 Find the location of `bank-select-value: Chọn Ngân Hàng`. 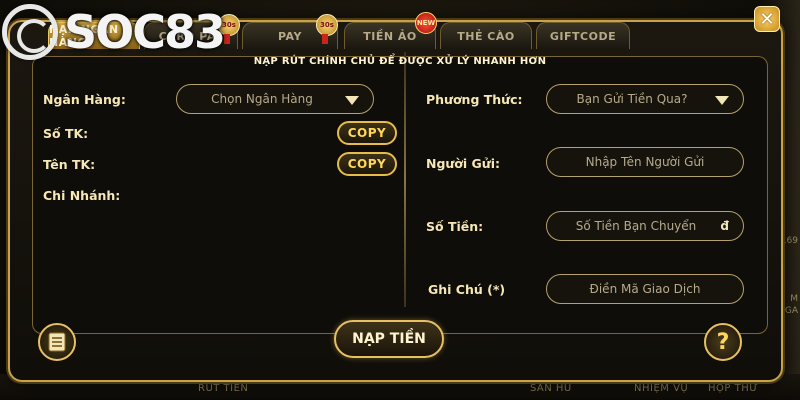

bank-select-value: Chọn Ngân Hàng is located at coordinates (262, 99).